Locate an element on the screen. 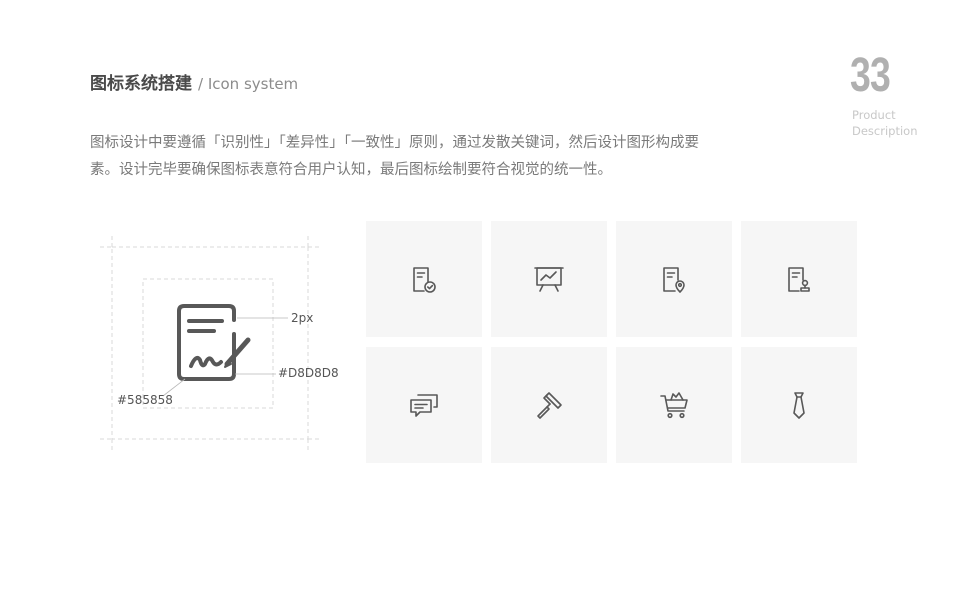 This screenshot has height=600, width=960. document-location-icon is located at coordinates (674, 280).